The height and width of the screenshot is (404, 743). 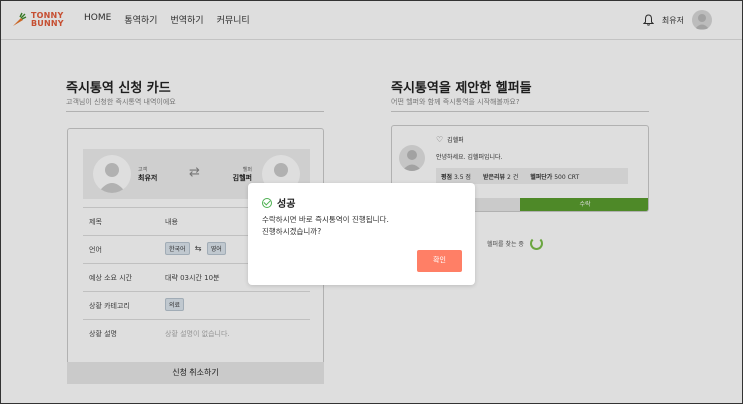 What do you see at coordinates (286, 204) in the screenshot?
I see `dialog-title-text: 성공` at bounding box center [286, 204].